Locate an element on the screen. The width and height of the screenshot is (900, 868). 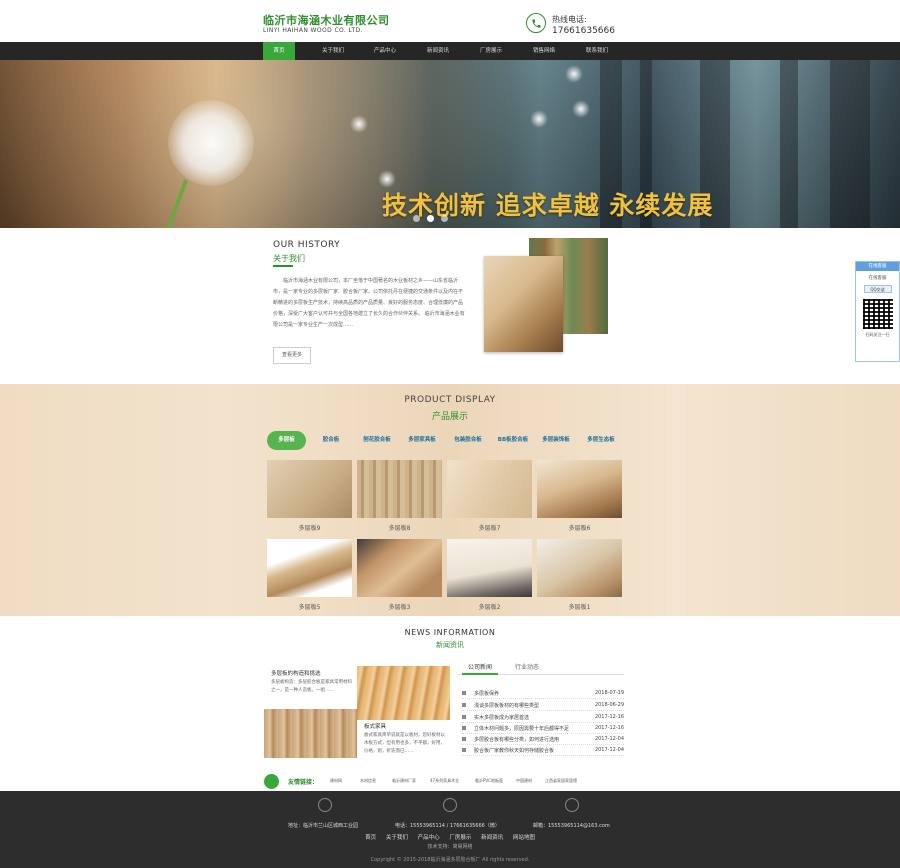
news-title-en: NEWS INFORMATION is located at coordinates (450, 632).